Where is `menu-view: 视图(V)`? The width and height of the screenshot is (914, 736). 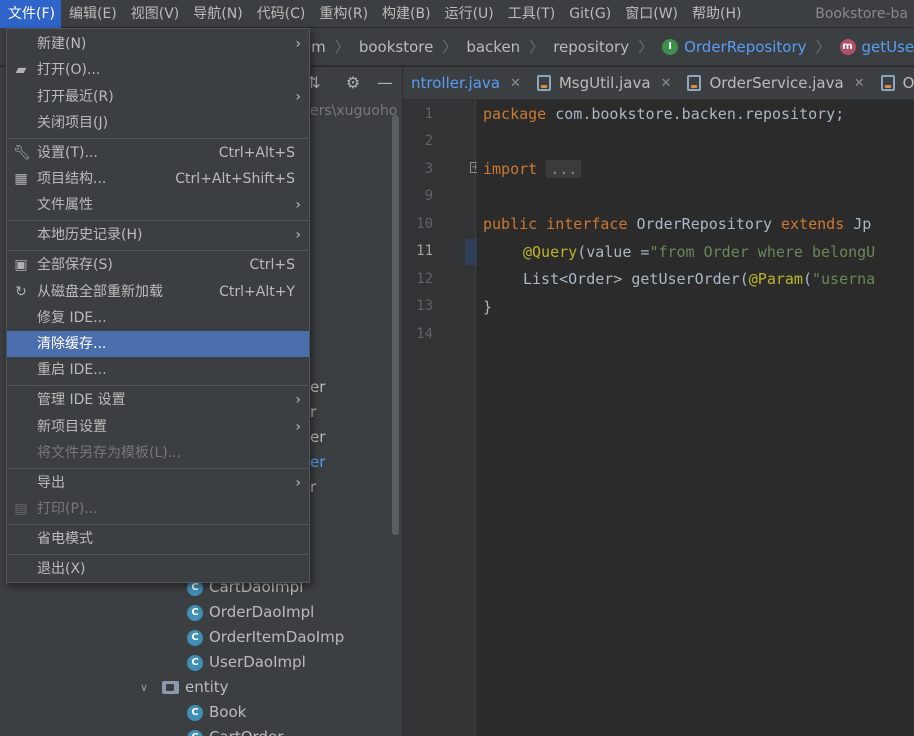
menu-view: 视图(V) is located at coordinates (154, 14).